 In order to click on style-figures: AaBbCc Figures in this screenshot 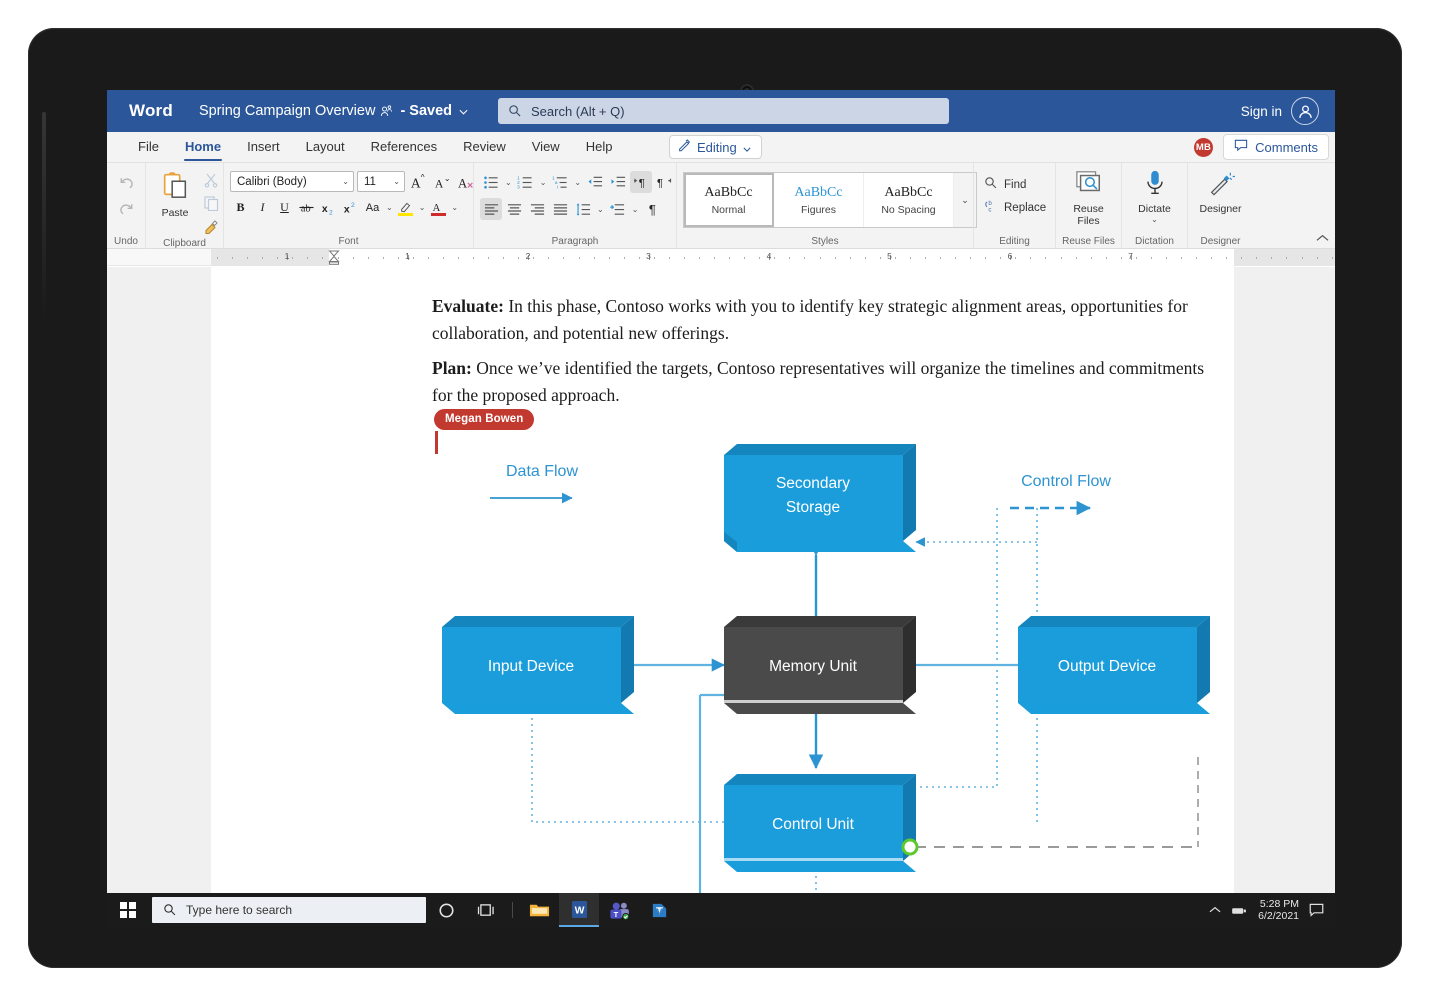, I will do `click(819, 200)`.